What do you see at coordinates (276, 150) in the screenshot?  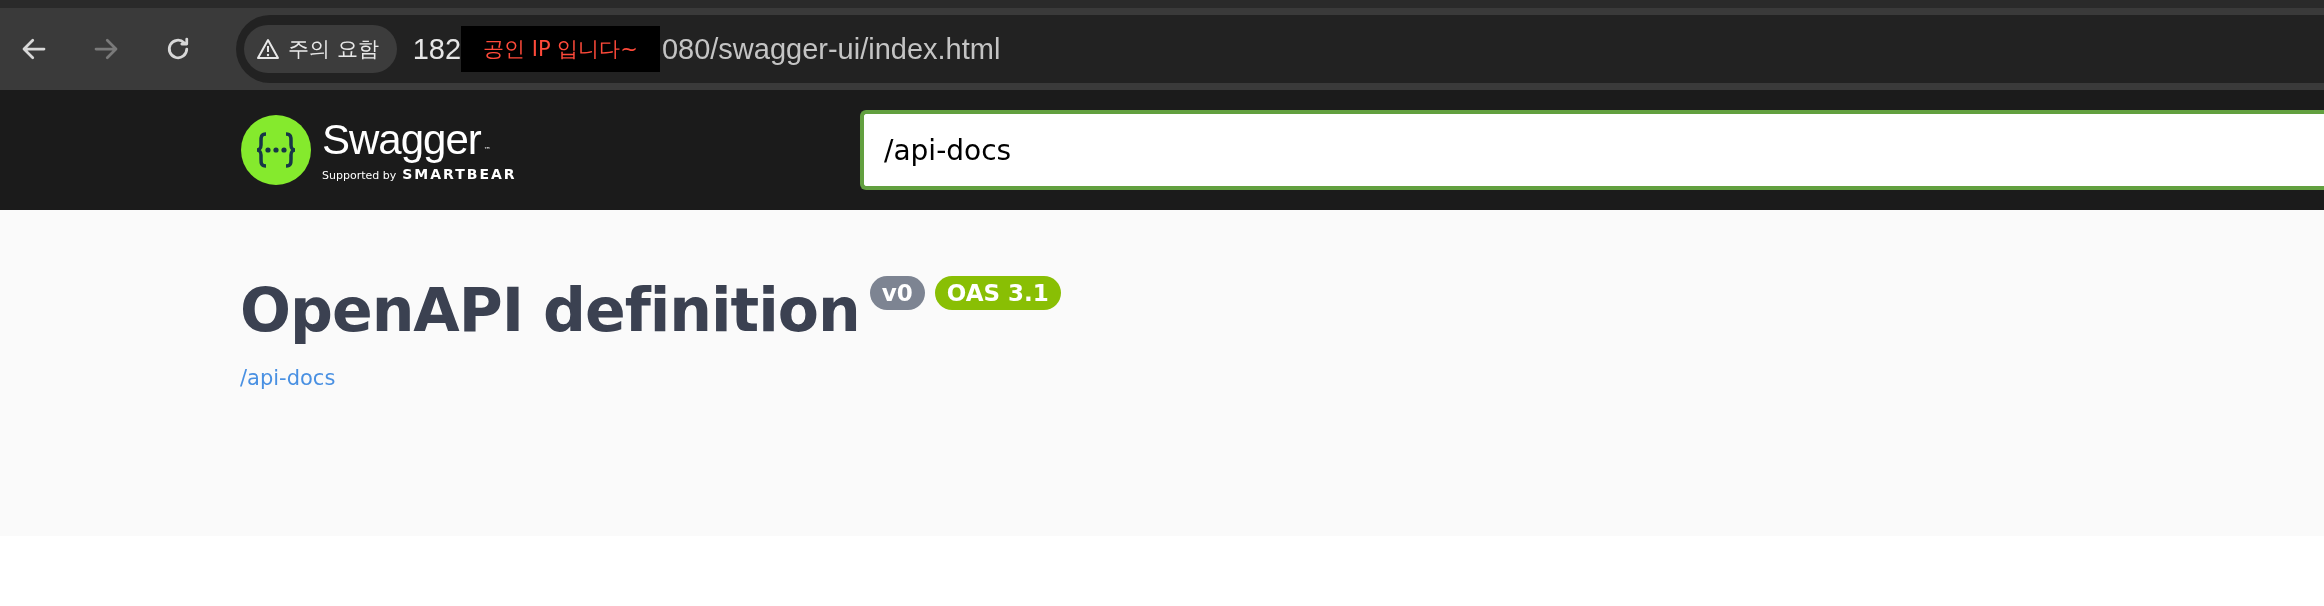 I see `swagger-logo-icon` at bounding box center [276, 150].